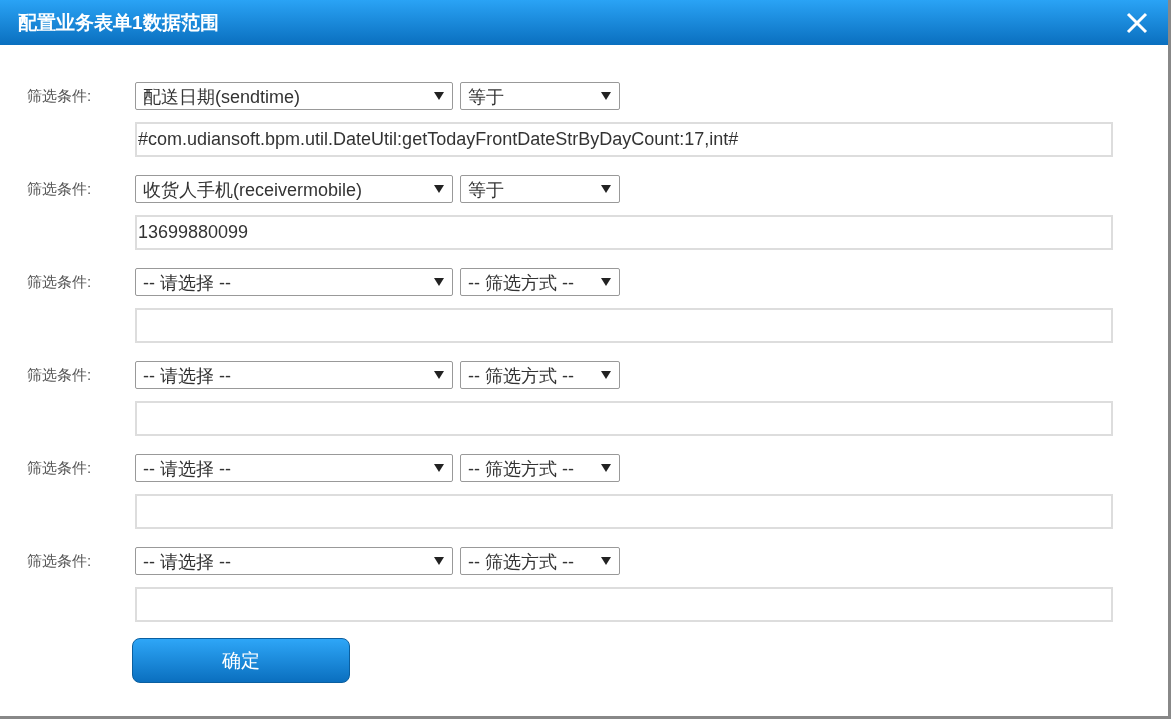 The width and height of the screenshot is (1173, 719). Describe the element at coordinates (624, 232) in the screenshot. I see `value-field: 13699880099` at that location.